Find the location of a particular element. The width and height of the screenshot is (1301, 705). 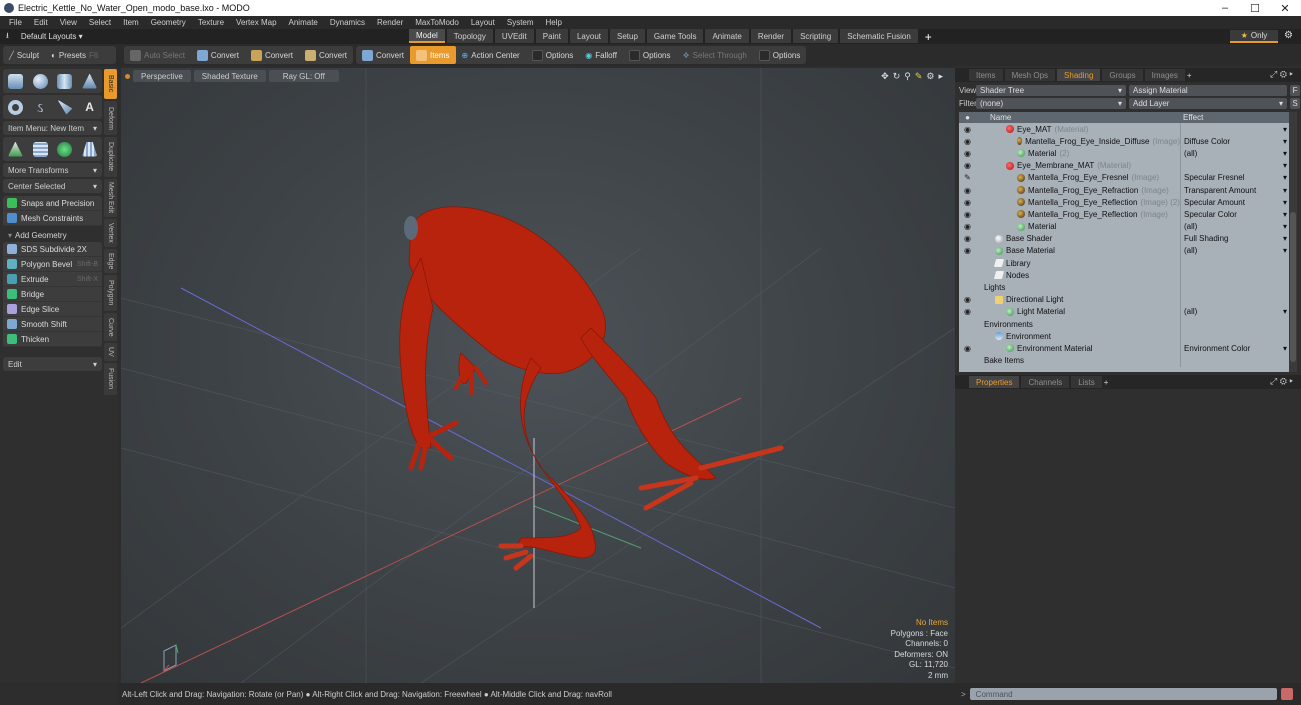

shader-tree-row: Lights is located at coordinates (1124, 287).